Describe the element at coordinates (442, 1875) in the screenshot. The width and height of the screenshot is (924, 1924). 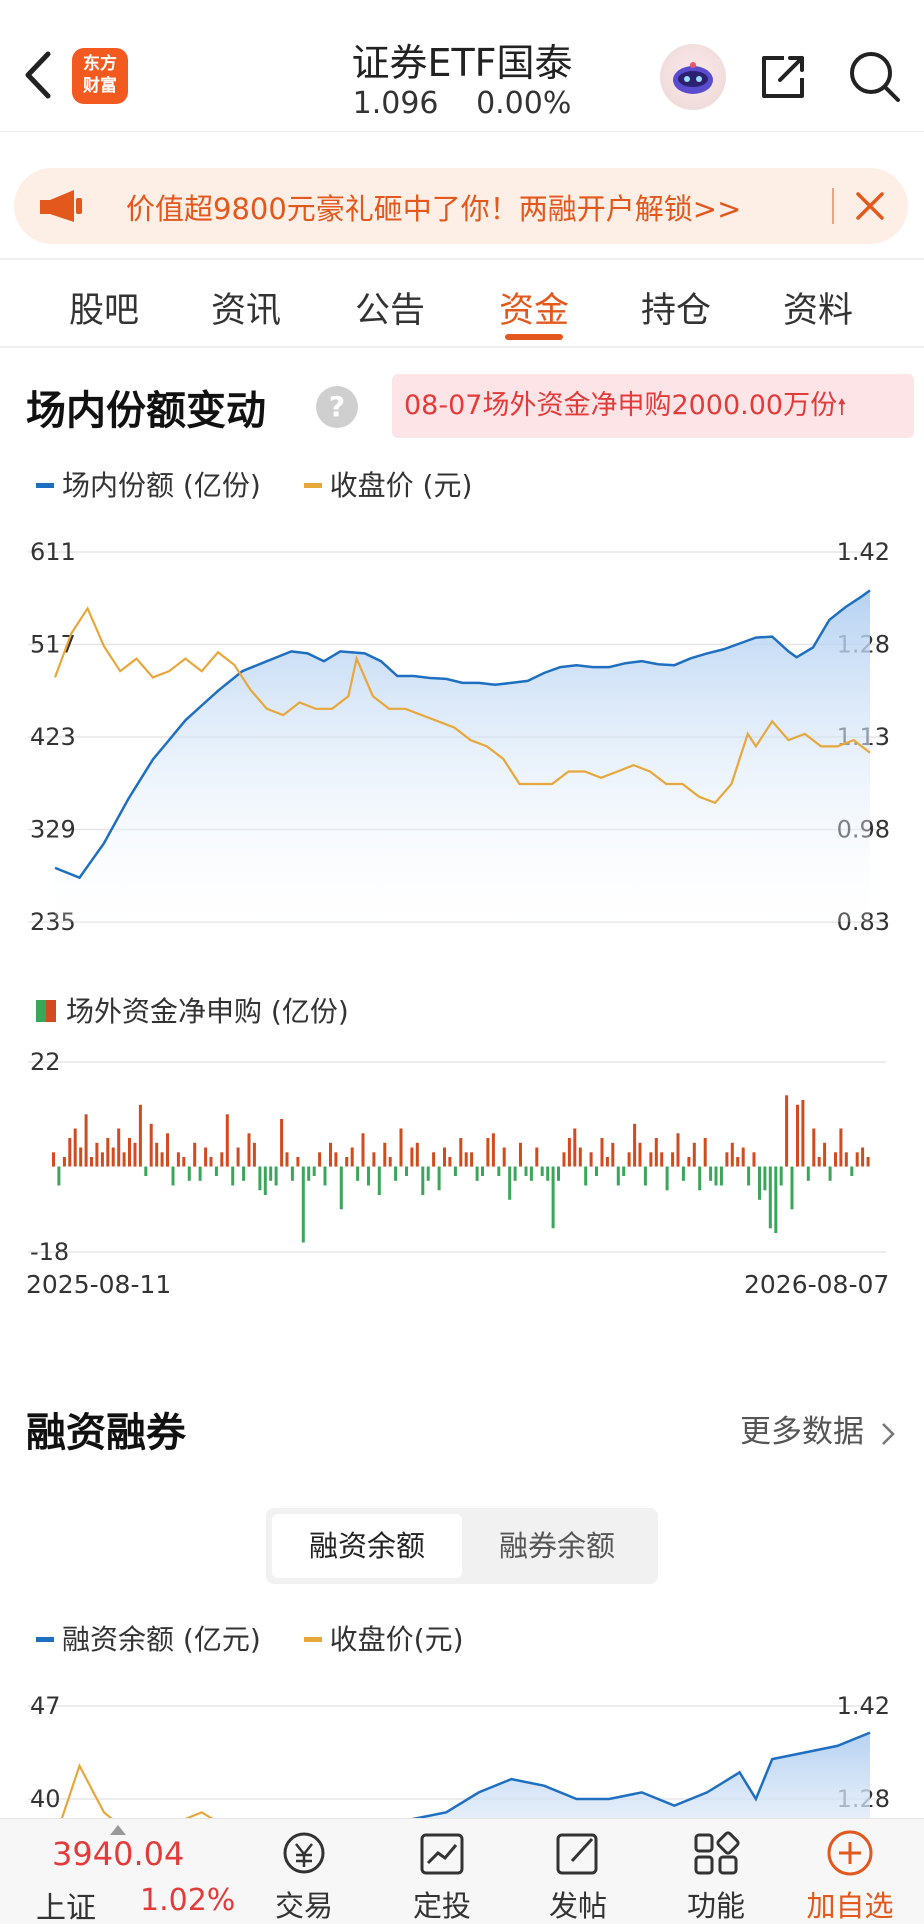
I see `nav-auto-invest: 定投` at that location.